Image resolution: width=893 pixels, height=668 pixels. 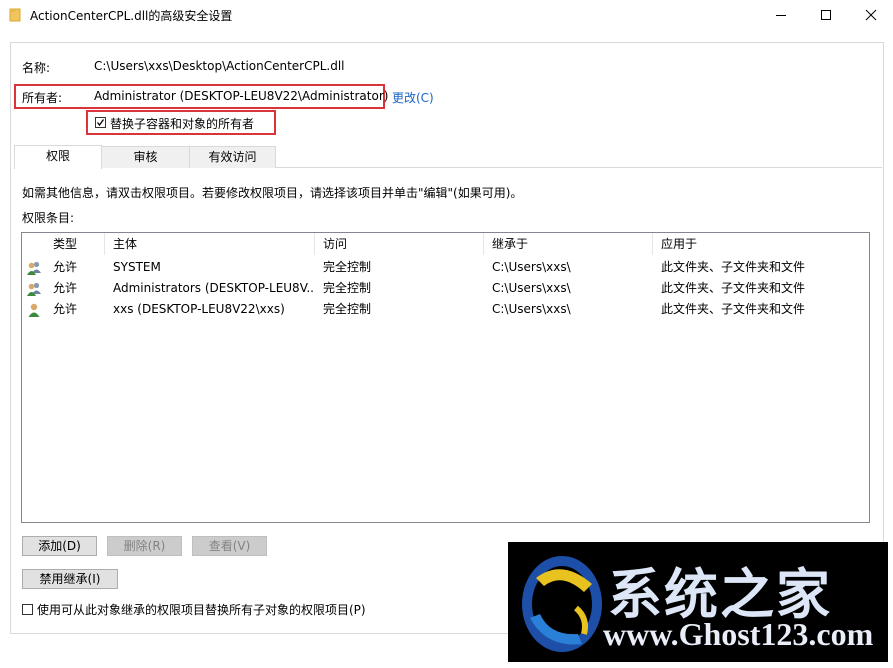 I want to click on column-header-inherited: 继承于, so click(x=568, y=244).